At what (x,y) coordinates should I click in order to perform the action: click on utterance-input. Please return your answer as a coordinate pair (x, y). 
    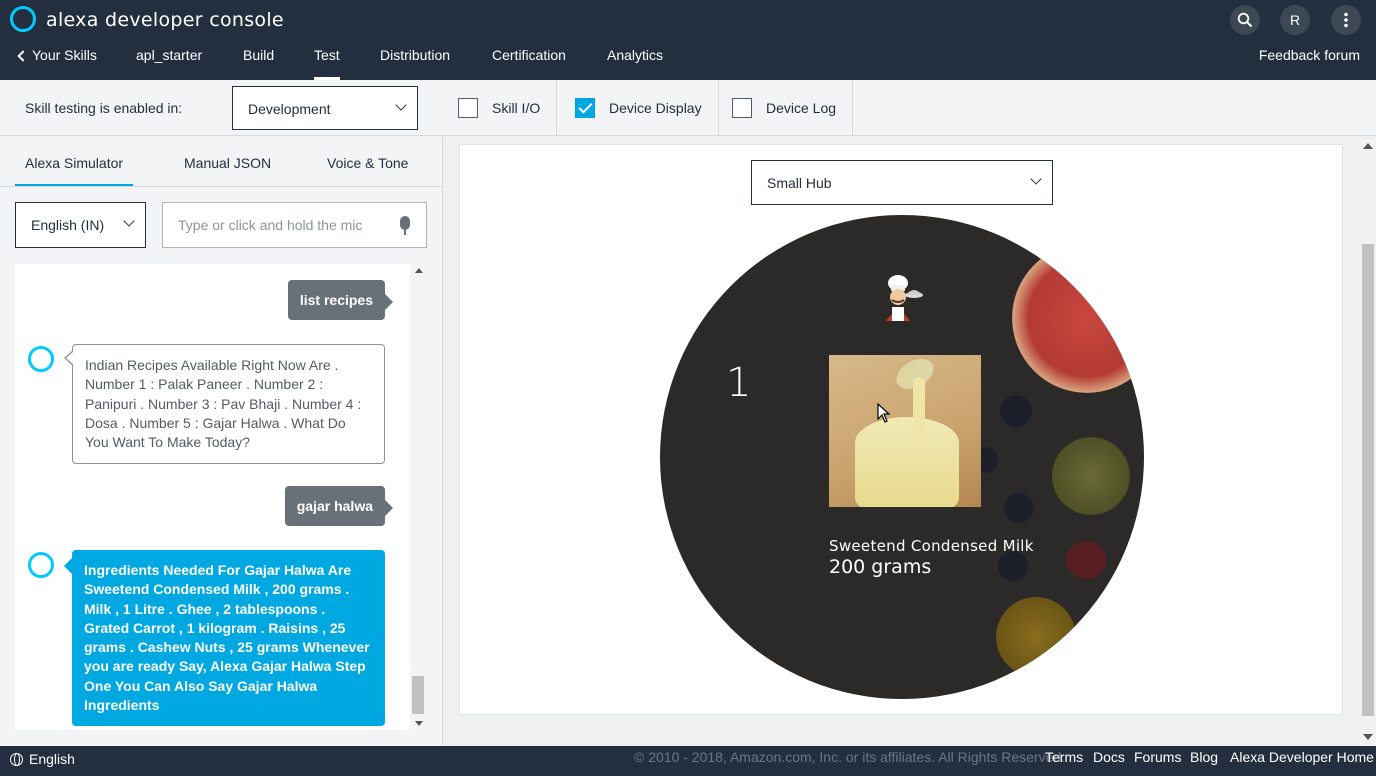
    Looking at the image, I should click on (294, 225).